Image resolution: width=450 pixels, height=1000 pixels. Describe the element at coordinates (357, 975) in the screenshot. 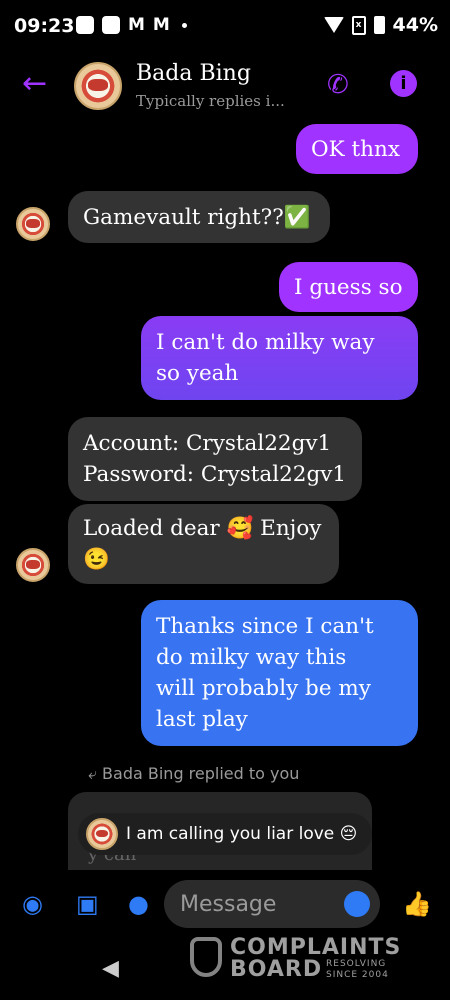

I see `watermark-tagline-2: SINCE 2004` at that location.